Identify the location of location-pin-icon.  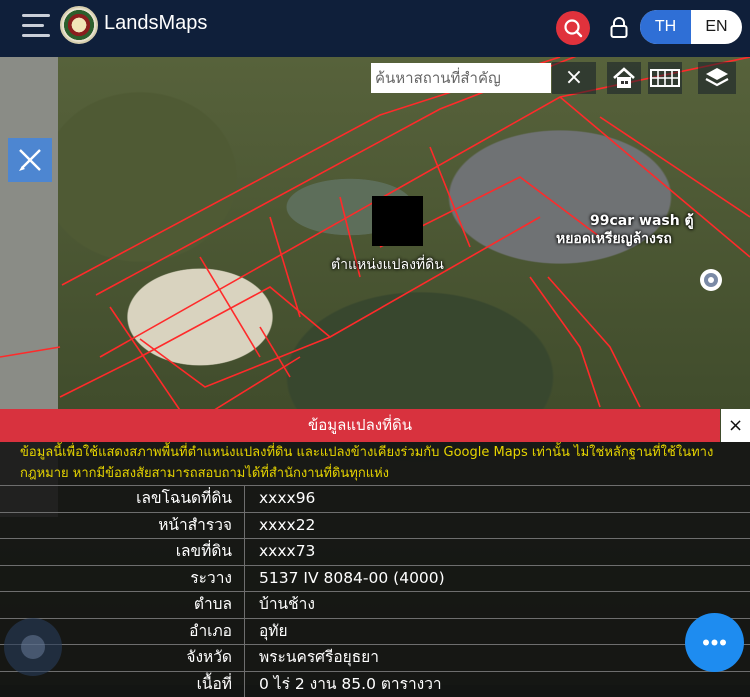
(711, 280).